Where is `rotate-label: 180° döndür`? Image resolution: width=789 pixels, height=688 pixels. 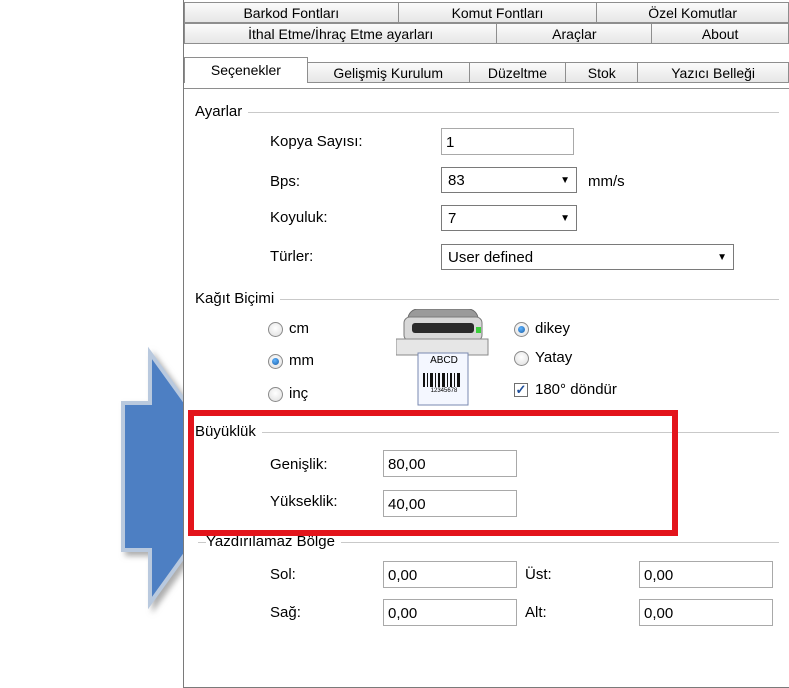 rotate-label: 180° döndür is located at coordinates (576, 389).